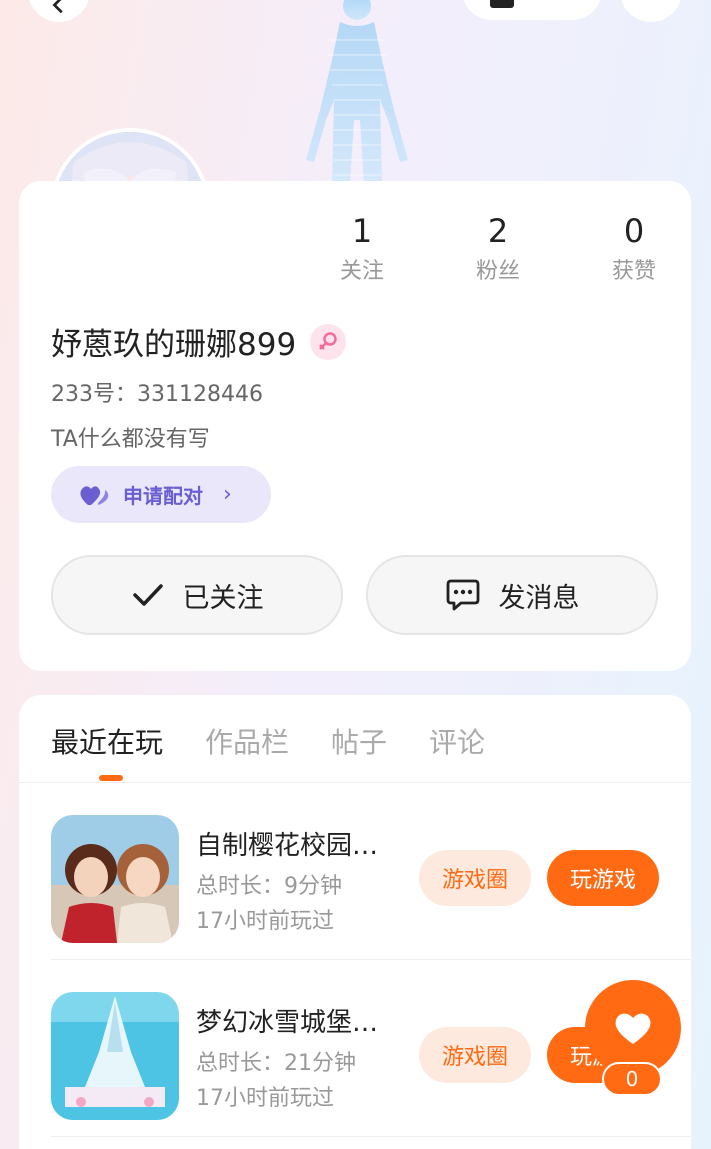 This screenshot has height=1149, width=711. What do you see at coordinates (276, 1063) in the screenshot?
I see `game-duration: 总时长：21分钟` at bounding box center [276, 1063].